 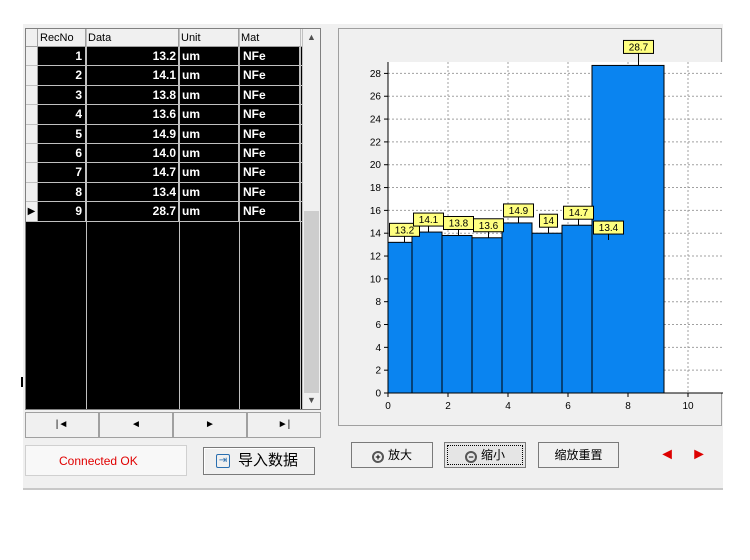 I want to click on red-right-arrow-icon: ►, so click(x=699, y=456).